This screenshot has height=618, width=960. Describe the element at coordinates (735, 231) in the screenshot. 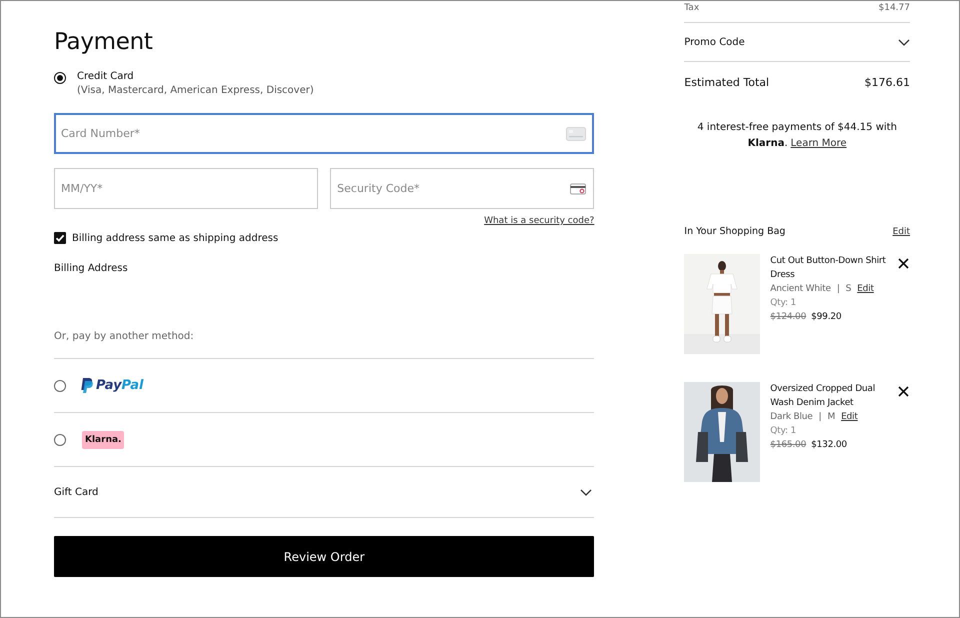

I see `bag-title: In Your Shopping Bag` at that location.